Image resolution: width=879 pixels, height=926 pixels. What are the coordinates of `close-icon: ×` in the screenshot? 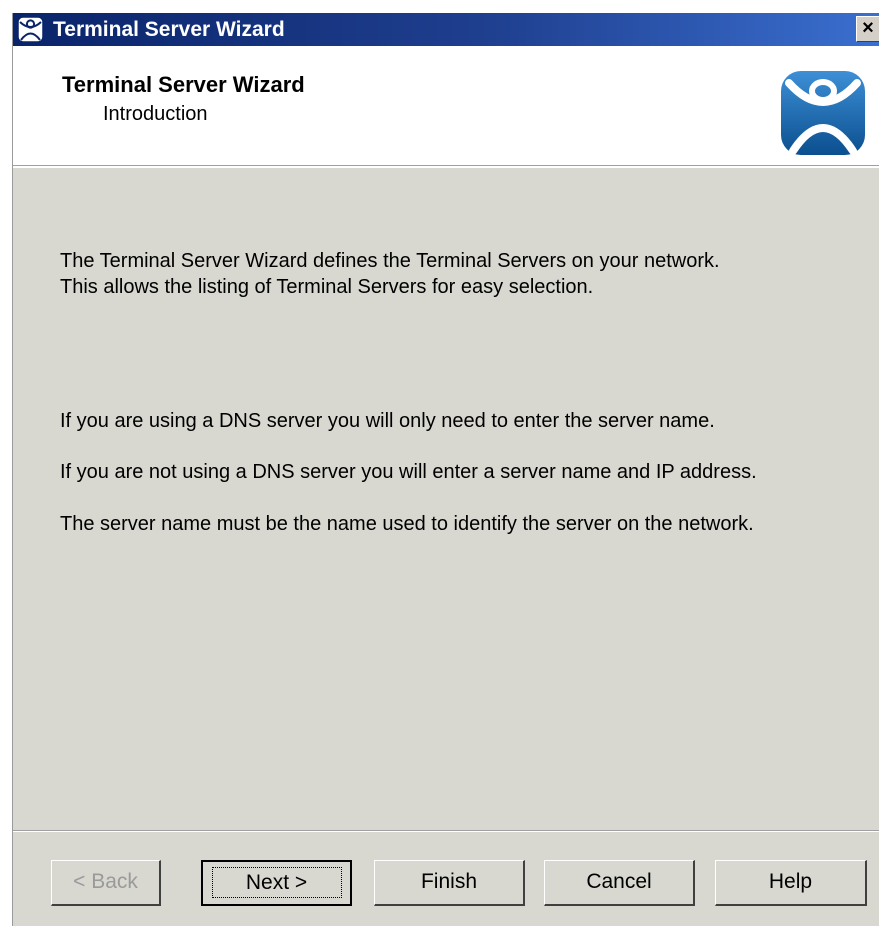 It's located at (868, 28).